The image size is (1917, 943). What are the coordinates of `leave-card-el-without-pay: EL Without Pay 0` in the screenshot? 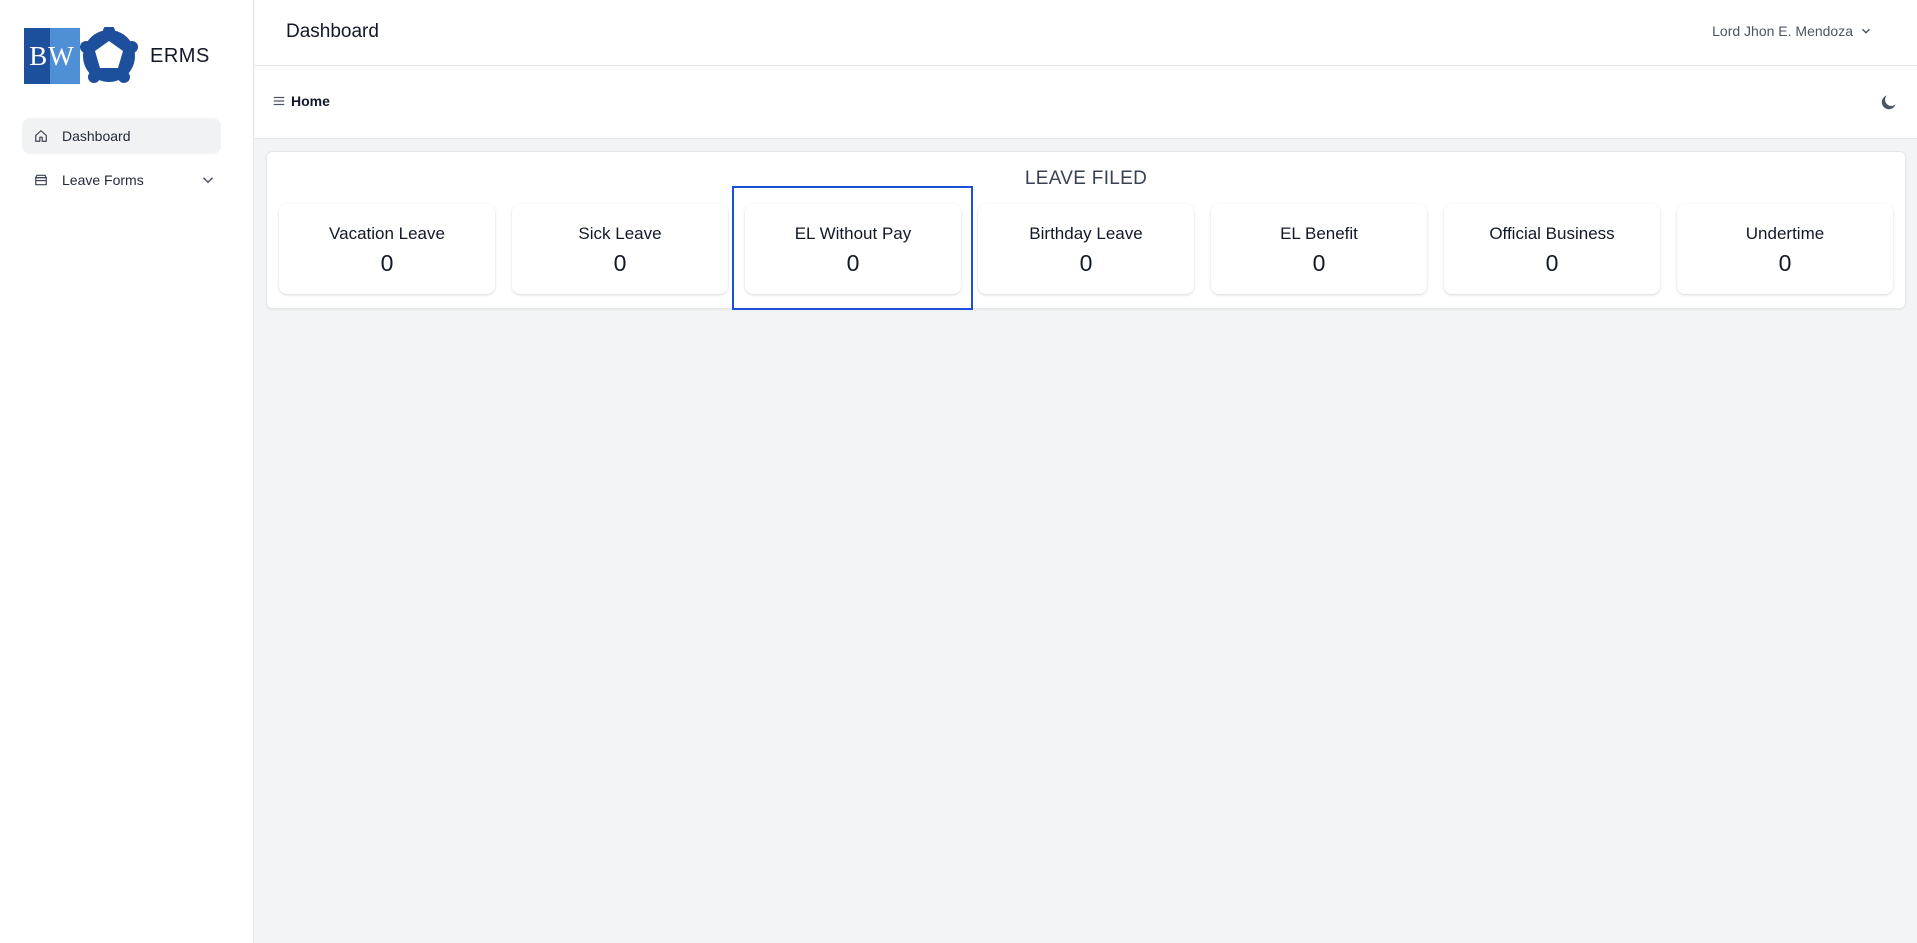 It's located at (853, 249).